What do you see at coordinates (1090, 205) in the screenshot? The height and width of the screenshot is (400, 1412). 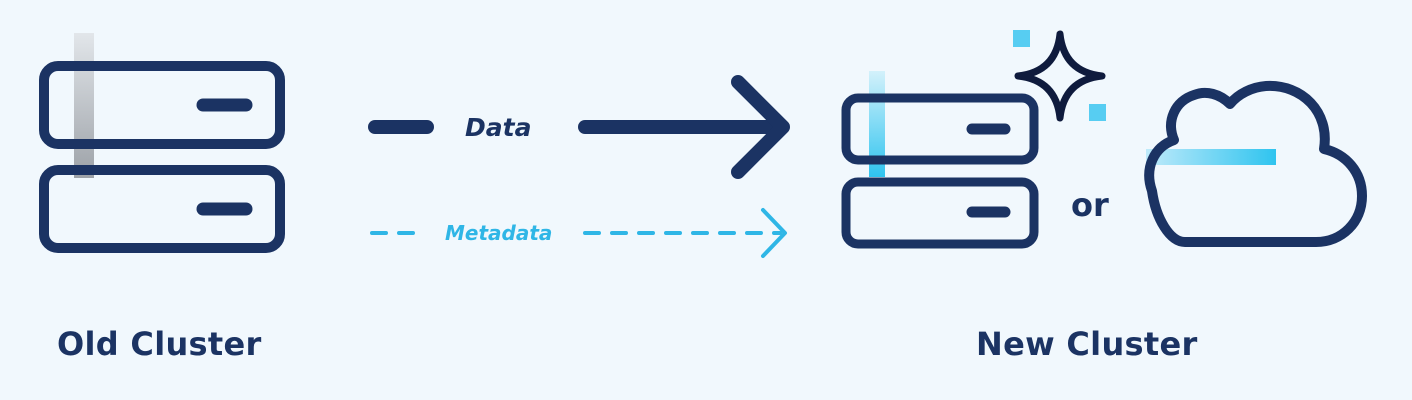 I see `or-label: or` at bounding box center [1090, 205].